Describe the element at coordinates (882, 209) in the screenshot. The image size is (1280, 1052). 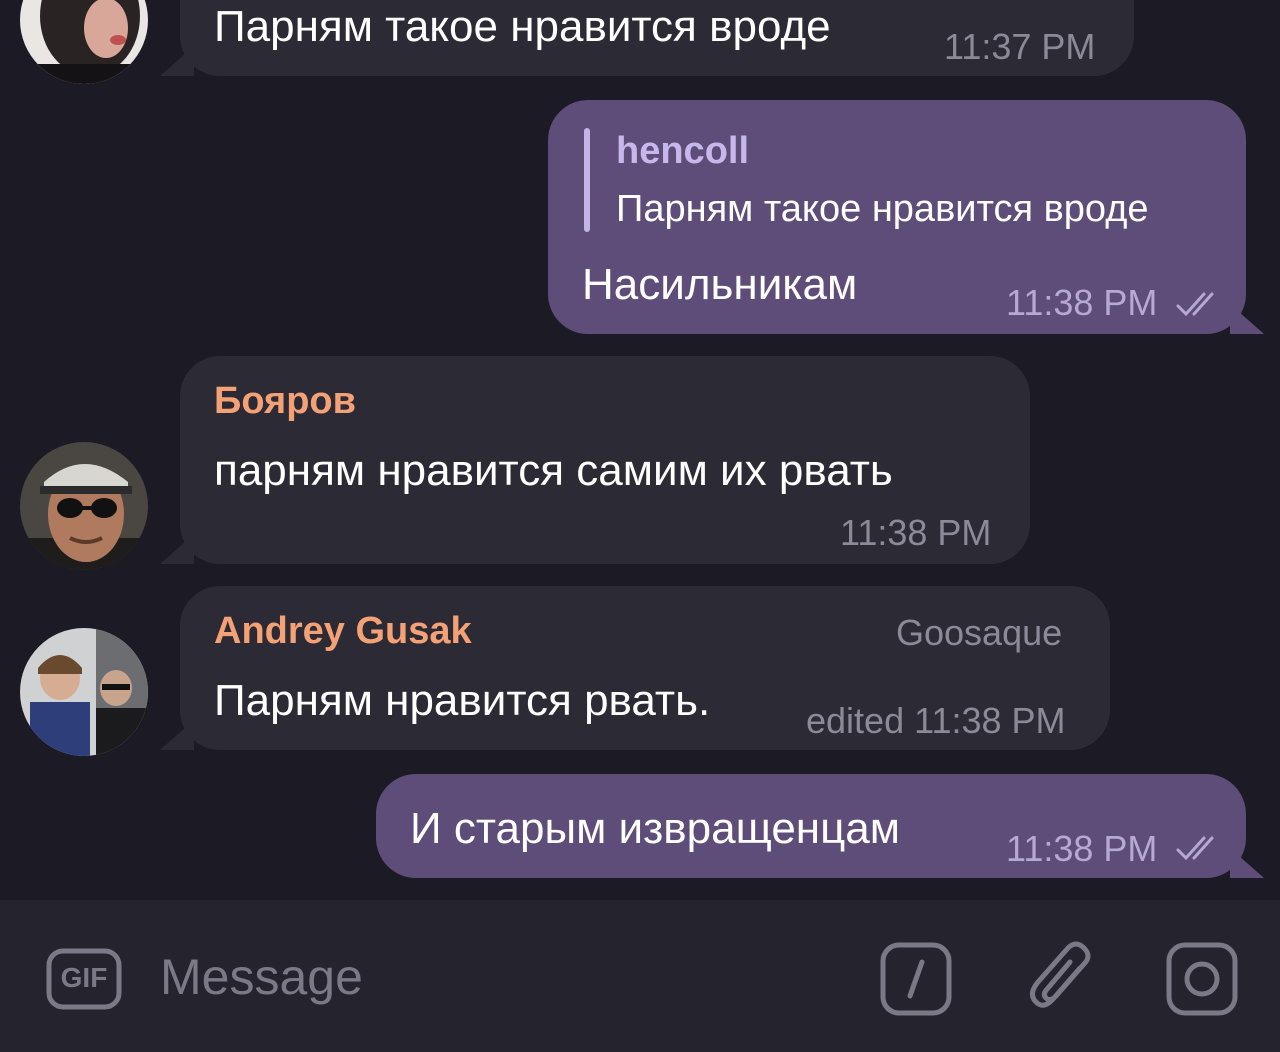
I see `reply-text: Парням такое нравится вроде` at that location.